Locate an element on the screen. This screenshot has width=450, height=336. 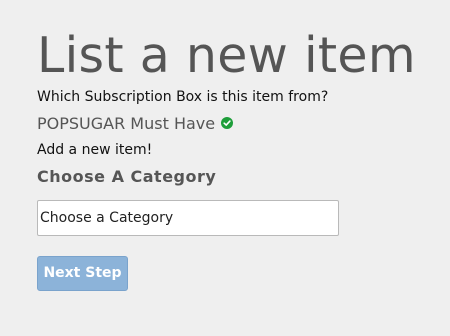
selected-box-name: POPSUGAR Must Have is located at coordinates (126, 123).